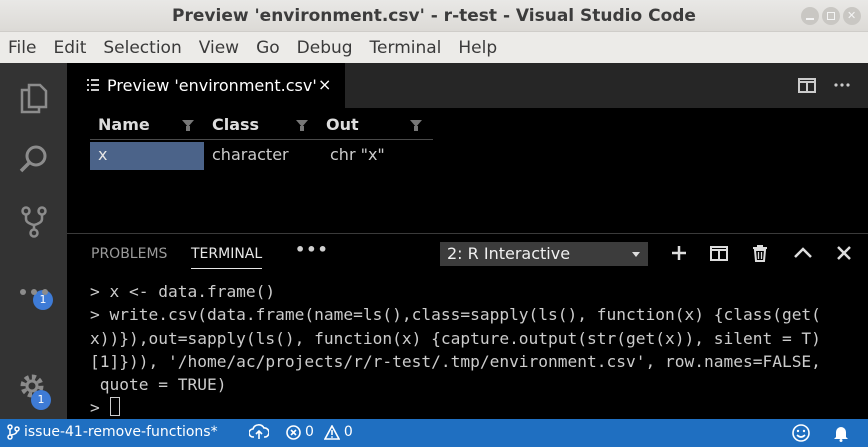 The image size is (868, 447). What do you see at coordinates (147, 156) in the screenshot?
I see `table-cell: x` at bounding box center [147, 156].